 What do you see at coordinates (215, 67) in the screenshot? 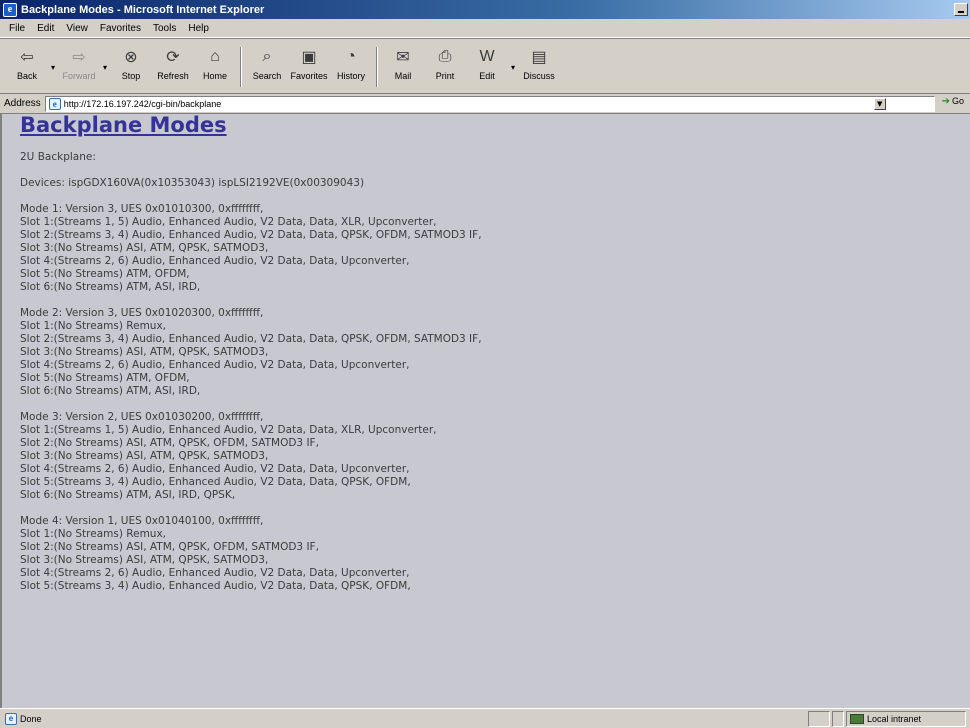
I see `home-button: ⌂ Home` at bounding box center [215, 67].